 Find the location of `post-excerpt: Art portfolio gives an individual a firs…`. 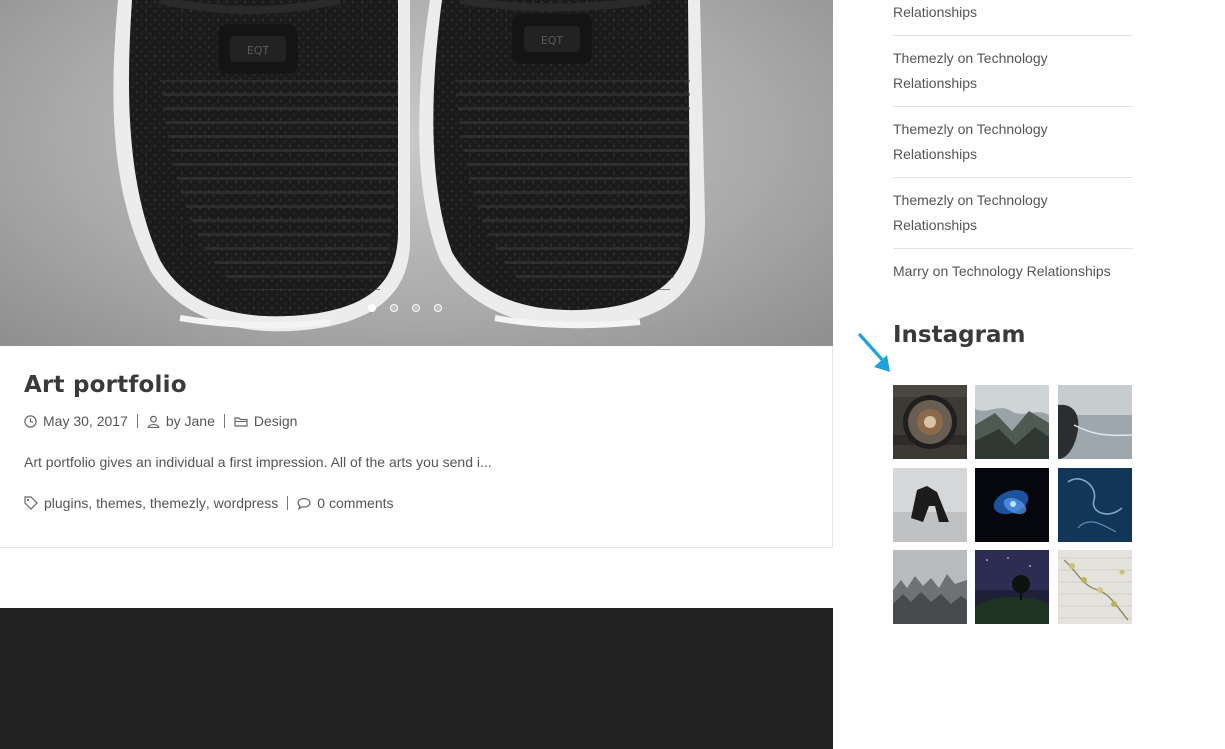

post-excerpt: Art portfolio gives an individual a firs… is located at coordinates (258, 462).